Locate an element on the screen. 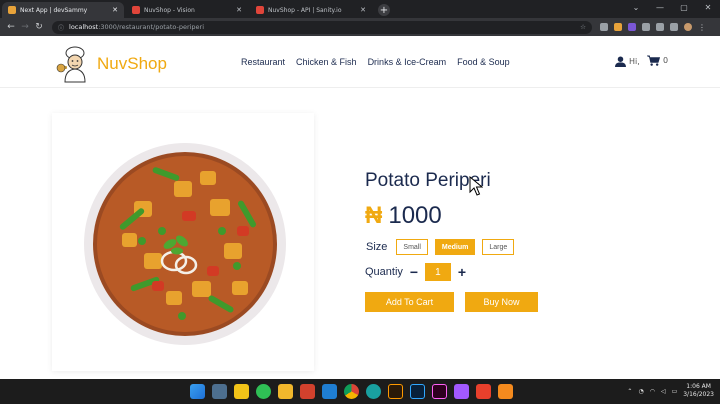 The height and width of the screenshot is (404, 720). tab-nuvshop-vision: NuvShop - Vision ✕ is located at coordinates (187, 10).